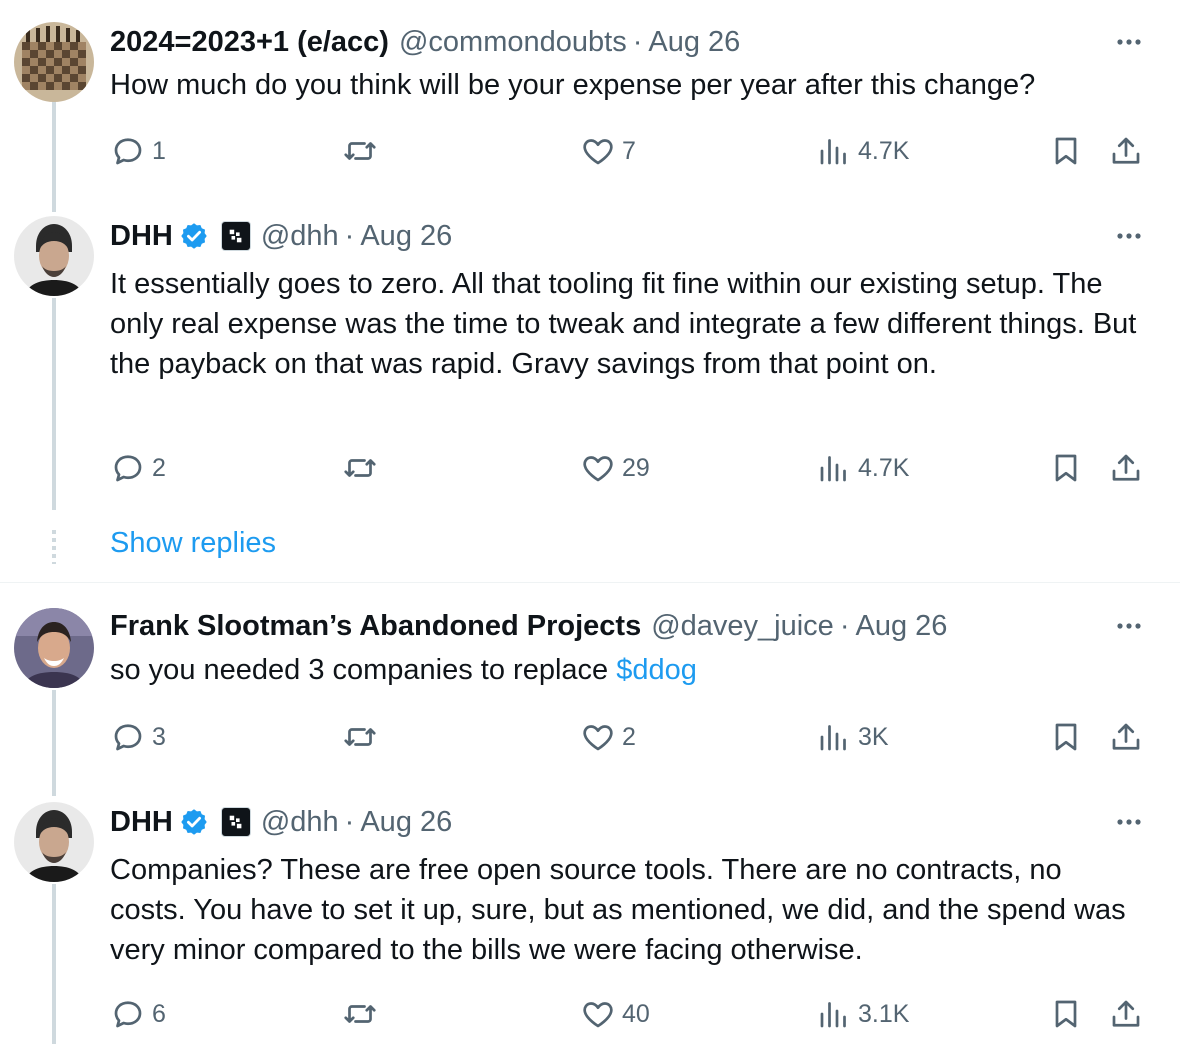  I want to click on like-button: 7, so click(608, 151).